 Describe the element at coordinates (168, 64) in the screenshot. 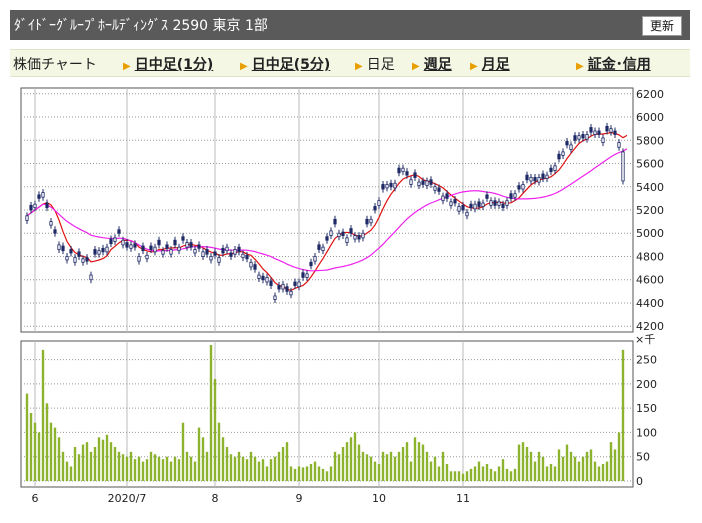

I see `nav-intraday-1min-link: ▶ 日中足(1分)` at that location.